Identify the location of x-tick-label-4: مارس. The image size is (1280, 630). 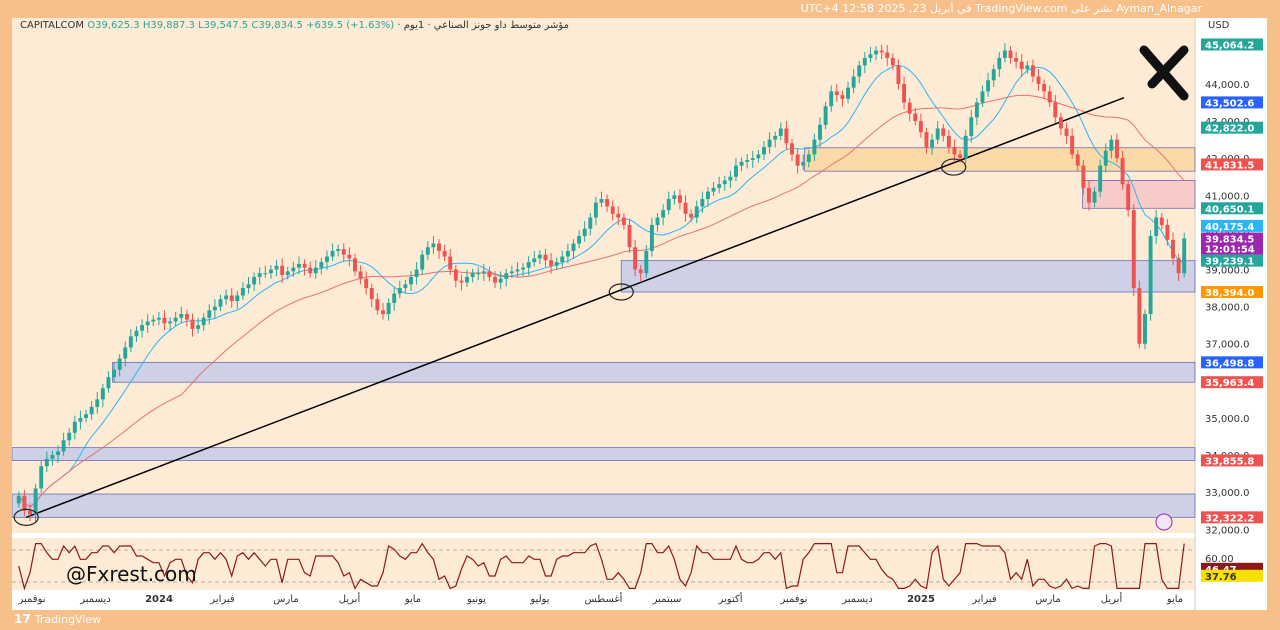
(285, 599).